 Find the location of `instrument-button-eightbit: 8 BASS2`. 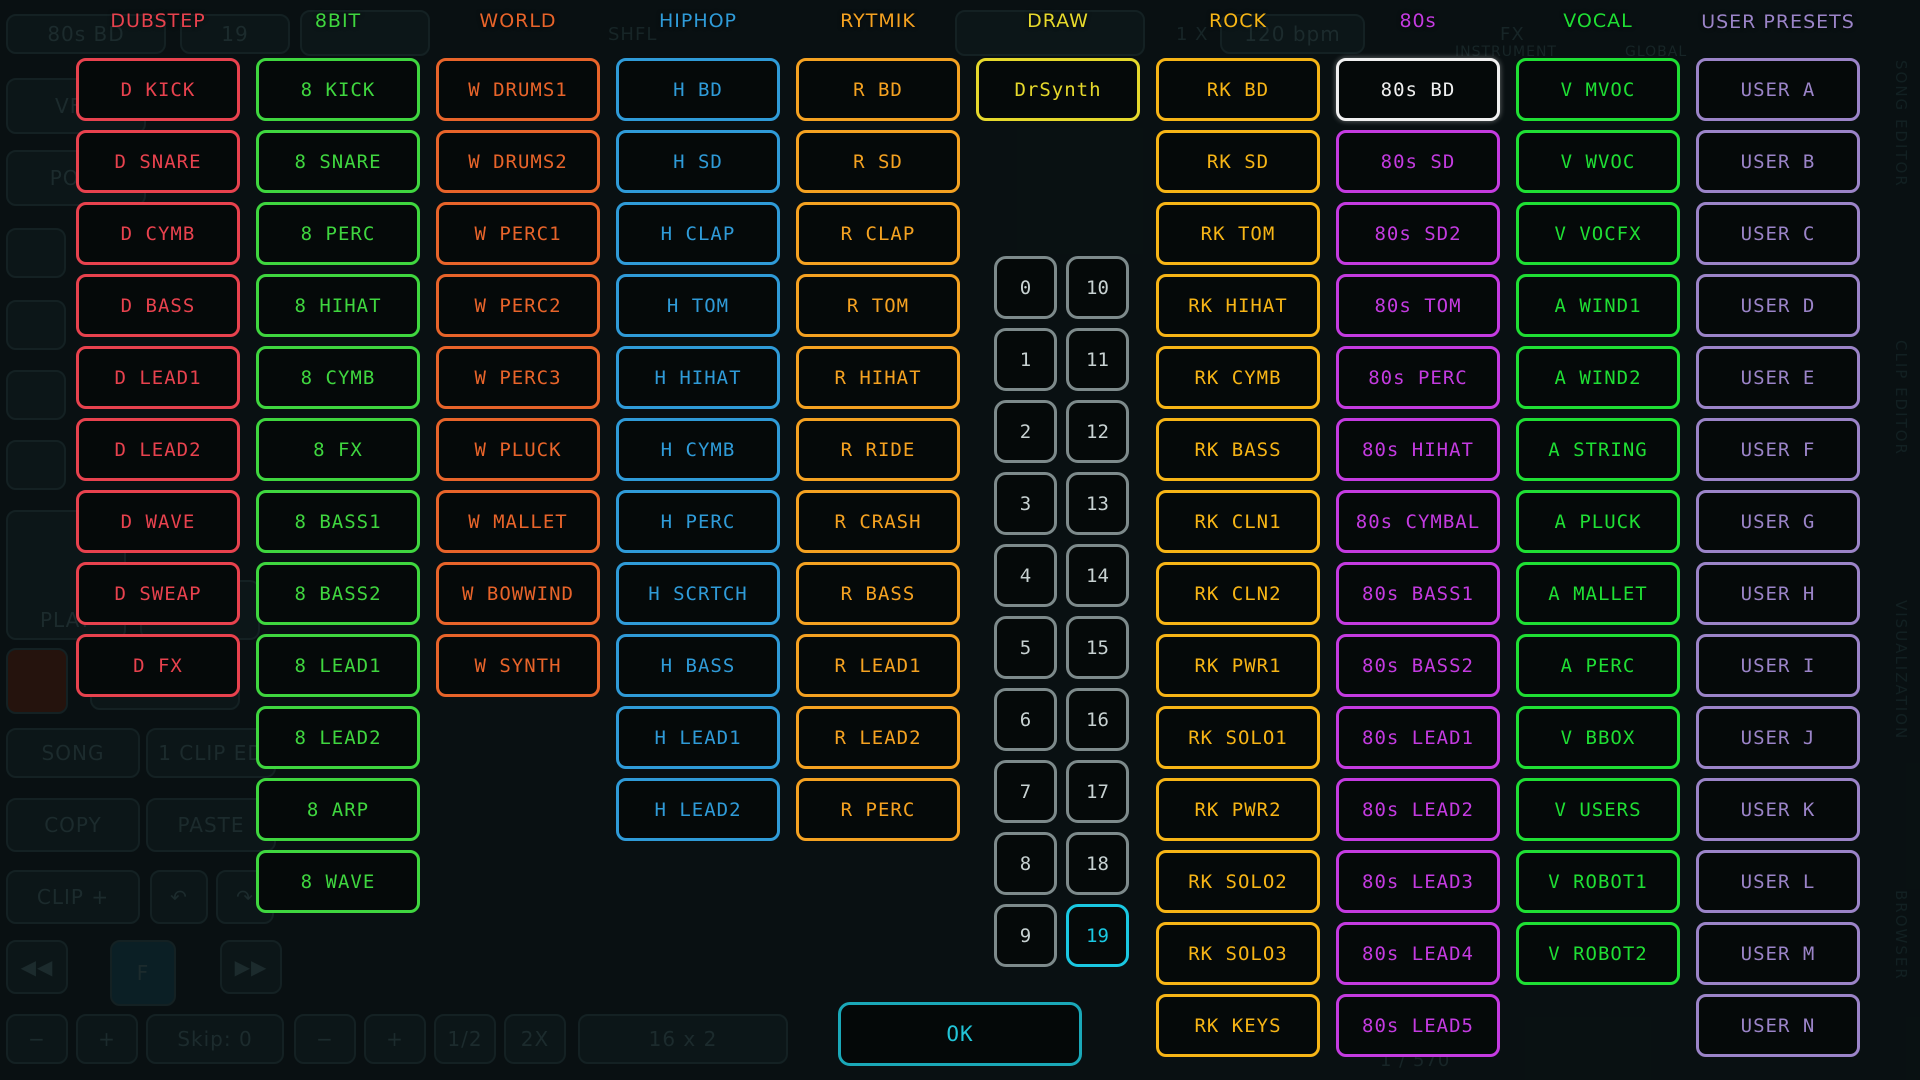

instrument-button-eightbit: 8 BASS2 is located at coordinates (338, 593).